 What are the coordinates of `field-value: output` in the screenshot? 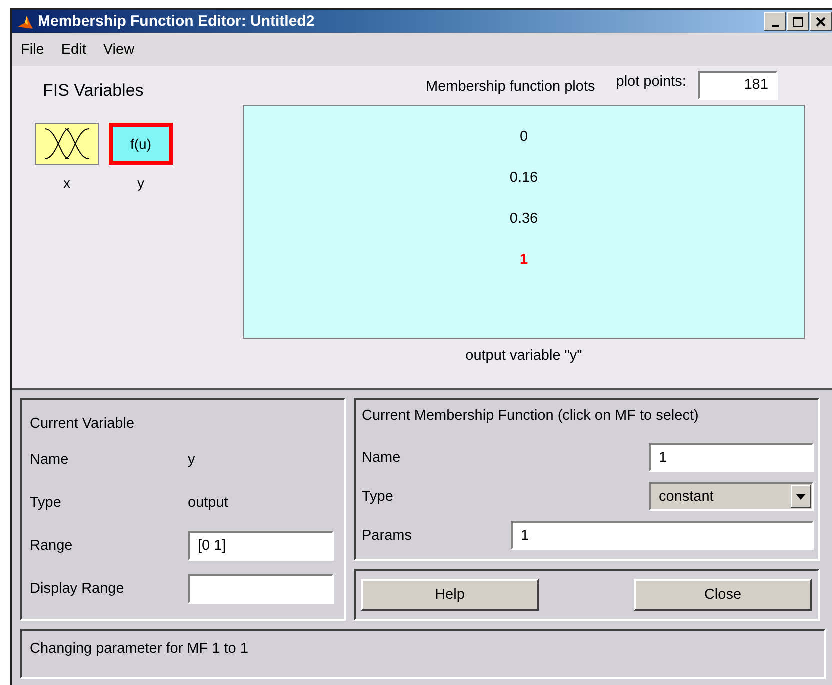 It's located at (209, 502).